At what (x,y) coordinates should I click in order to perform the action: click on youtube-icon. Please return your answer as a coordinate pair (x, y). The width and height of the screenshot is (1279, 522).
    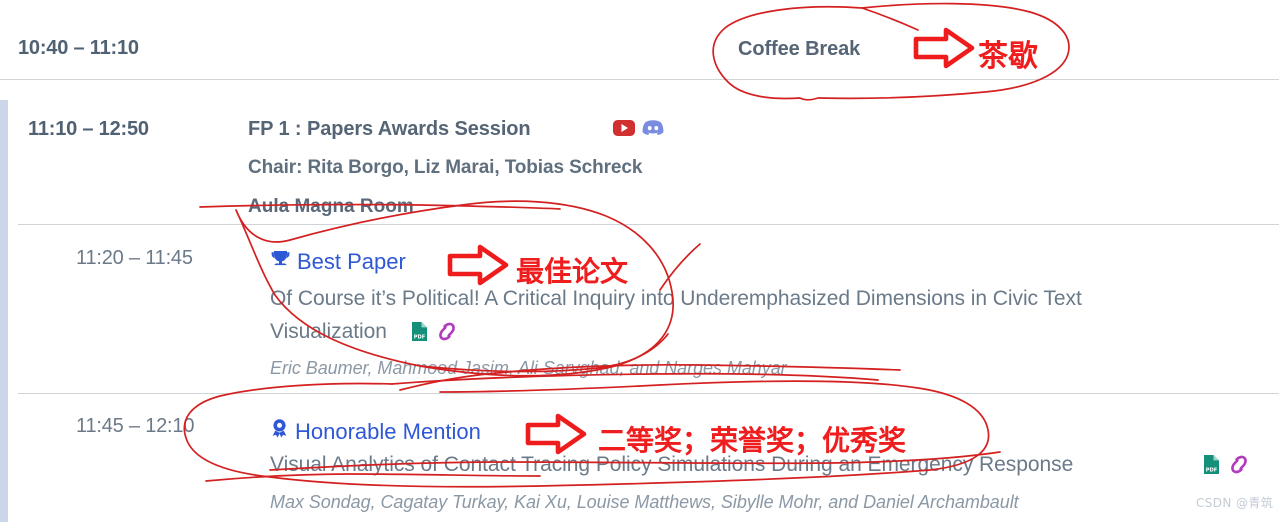
    Looking at the image, I should click on (624, 130).